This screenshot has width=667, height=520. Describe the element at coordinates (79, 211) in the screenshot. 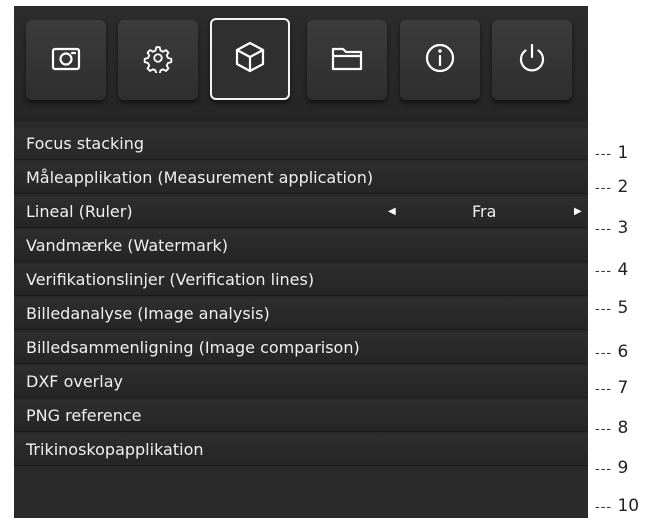

I see `menu-item-label: Lineal (Ruler)` at that location.